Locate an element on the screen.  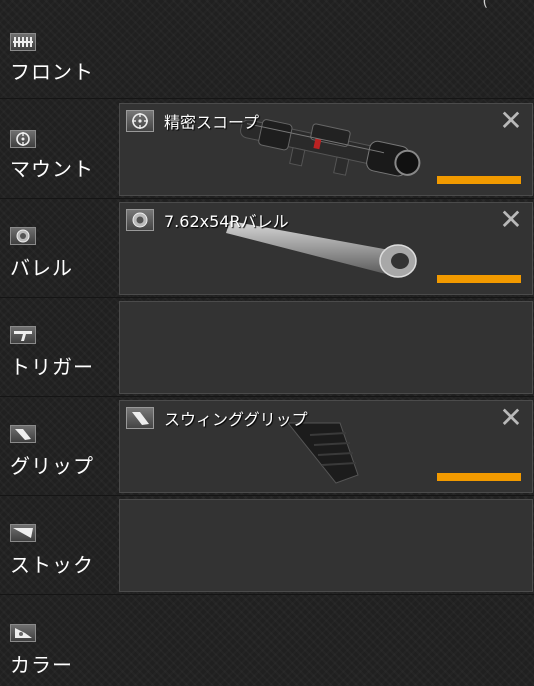
row-barrel: バレル 7.62x54Rバレル ✕ is located at coordinates (267, 248).